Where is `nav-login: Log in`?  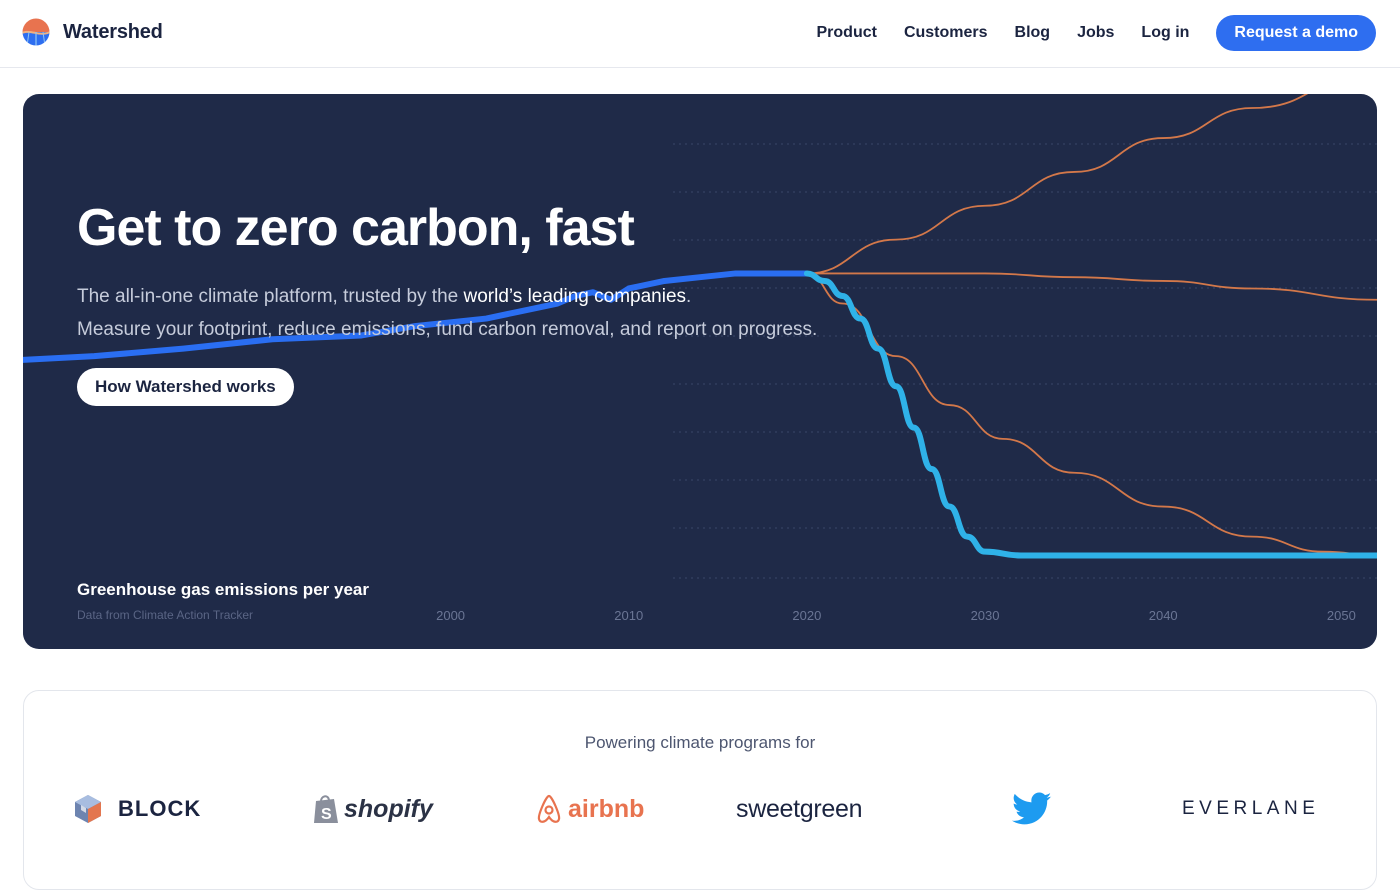
nav-login: Log in is located at coordinates (1165, 33).